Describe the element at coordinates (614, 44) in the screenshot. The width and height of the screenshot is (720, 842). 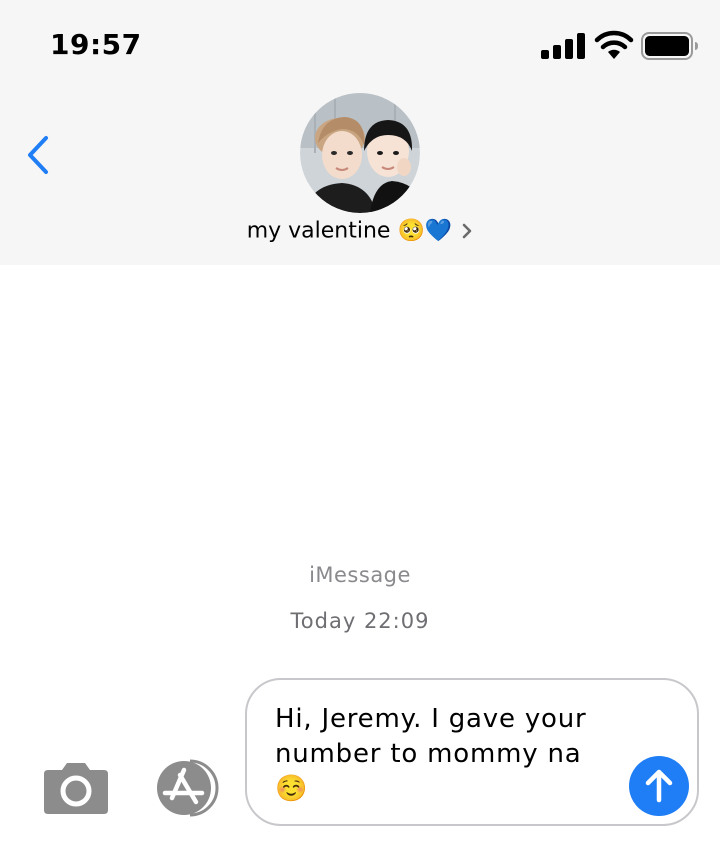
I see `wifi-icon` at that location.